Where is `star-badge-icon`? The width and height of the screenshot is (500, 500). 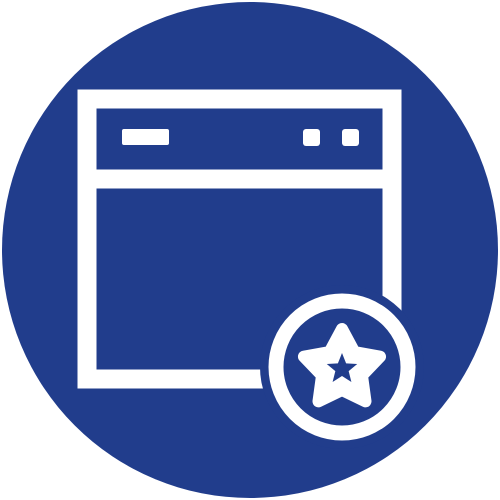 star-badge-icon is located at coordinates (342, 367).